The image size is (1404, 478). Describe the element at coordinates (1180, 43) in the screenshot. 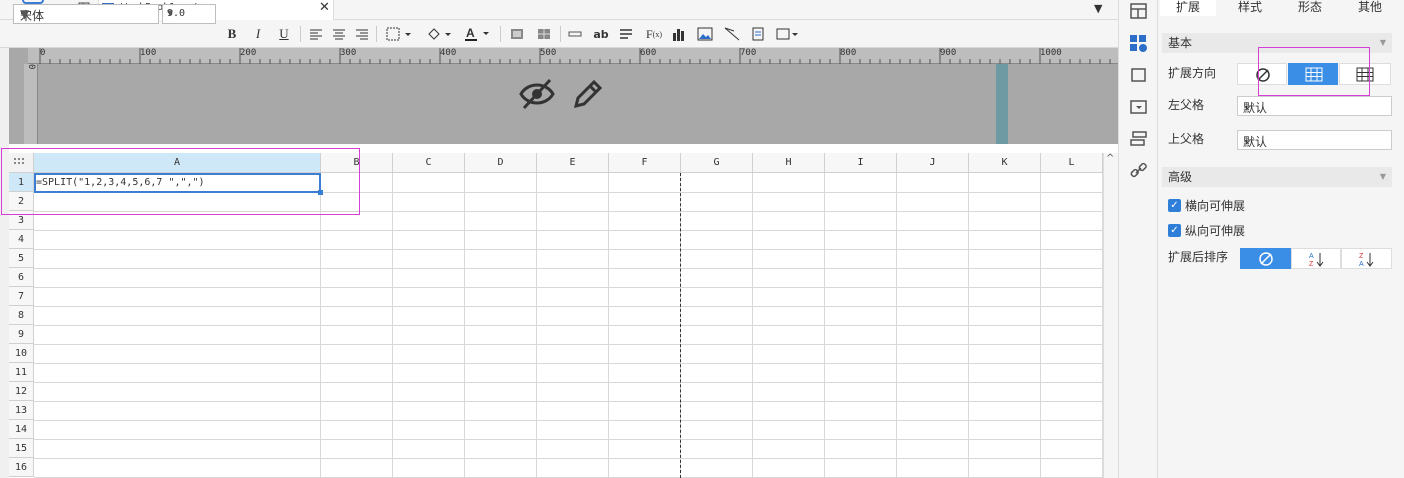

I see `section-basic-title: 基本` at that location.